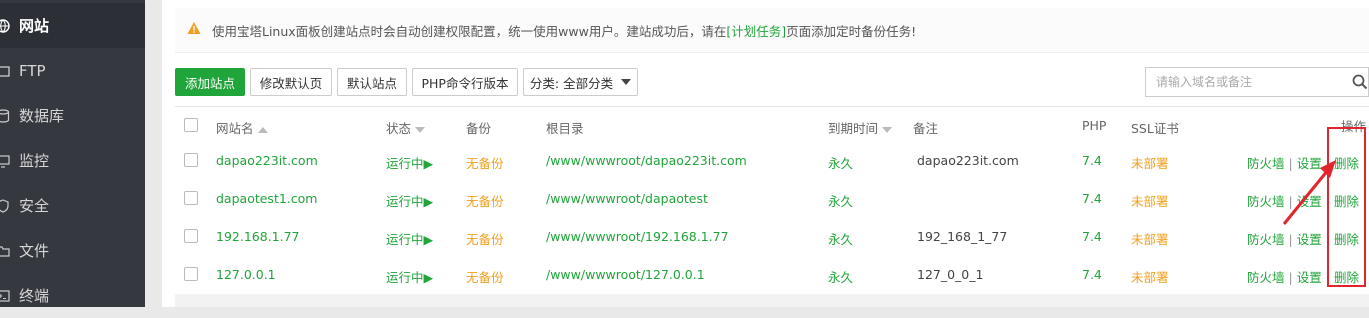 Image resolution: width=1369 pixels, height=318 pixels. Describe the element at coordinates (34, 206) in the screenshot. I see `sidebar-item-label: 安全` at that location.